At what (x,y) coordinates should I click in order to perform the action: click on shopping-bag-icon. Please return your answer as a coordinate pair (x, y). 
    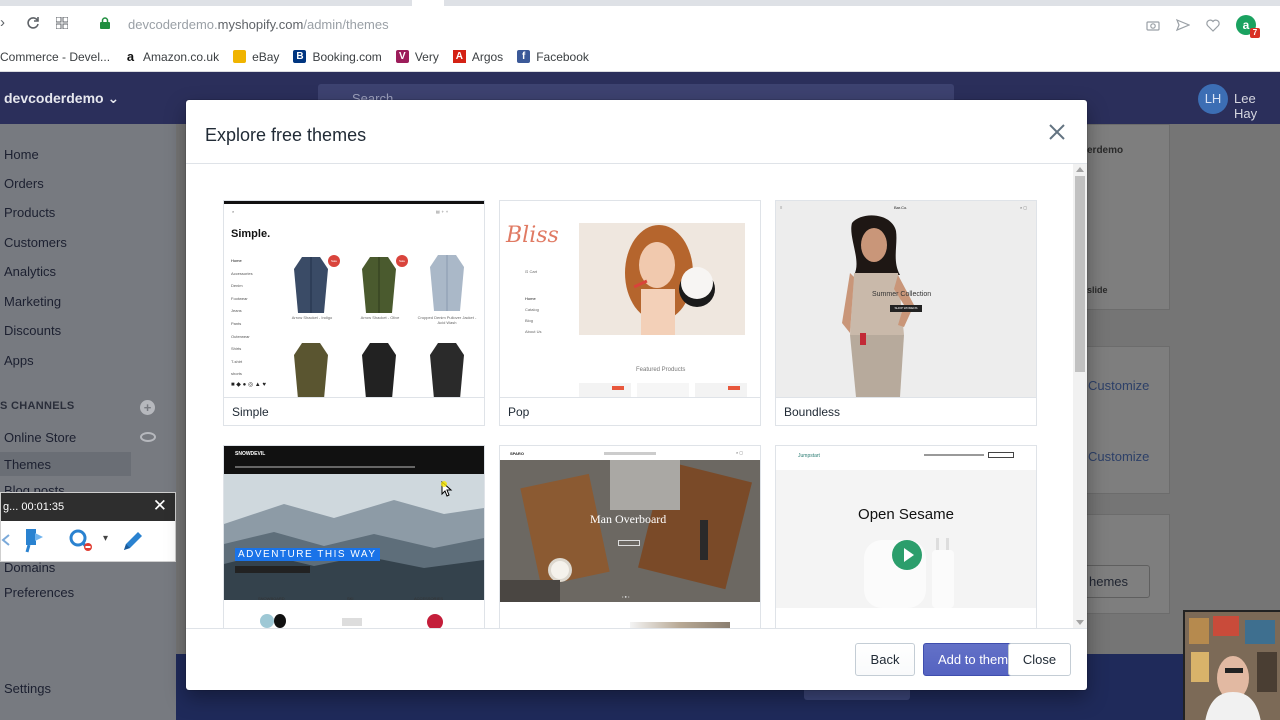
    Looking at the image, I should click on (240, 56).